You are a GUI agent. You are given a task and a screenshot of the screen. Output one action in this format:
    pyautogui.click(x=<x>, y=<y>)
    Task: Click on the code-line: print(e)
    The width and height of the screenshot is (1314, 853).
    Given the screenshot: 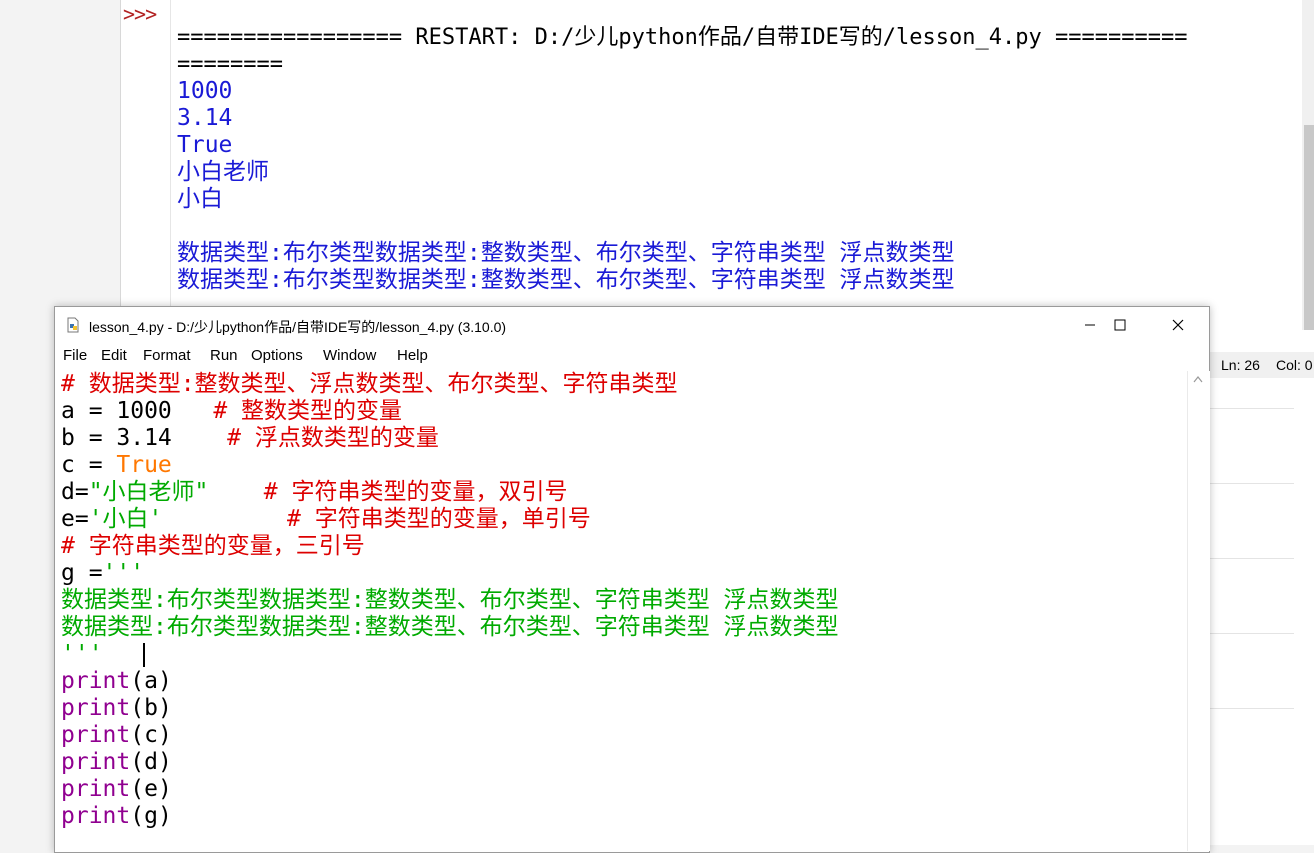 What is the action you would take?
    pyautogui.click(x=116, y=789)
    